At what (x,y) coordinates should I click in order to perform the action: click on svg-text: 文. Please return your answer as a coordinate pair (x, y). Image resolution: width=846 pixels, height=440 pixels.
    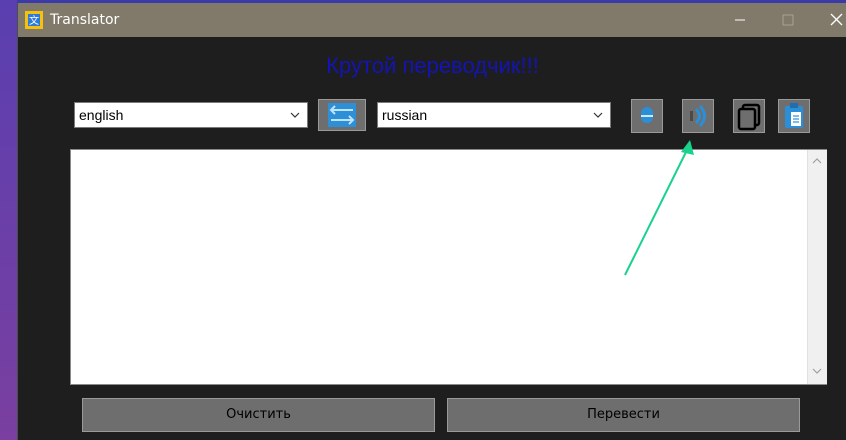
    Looking at the image, I should click on (34, 20).